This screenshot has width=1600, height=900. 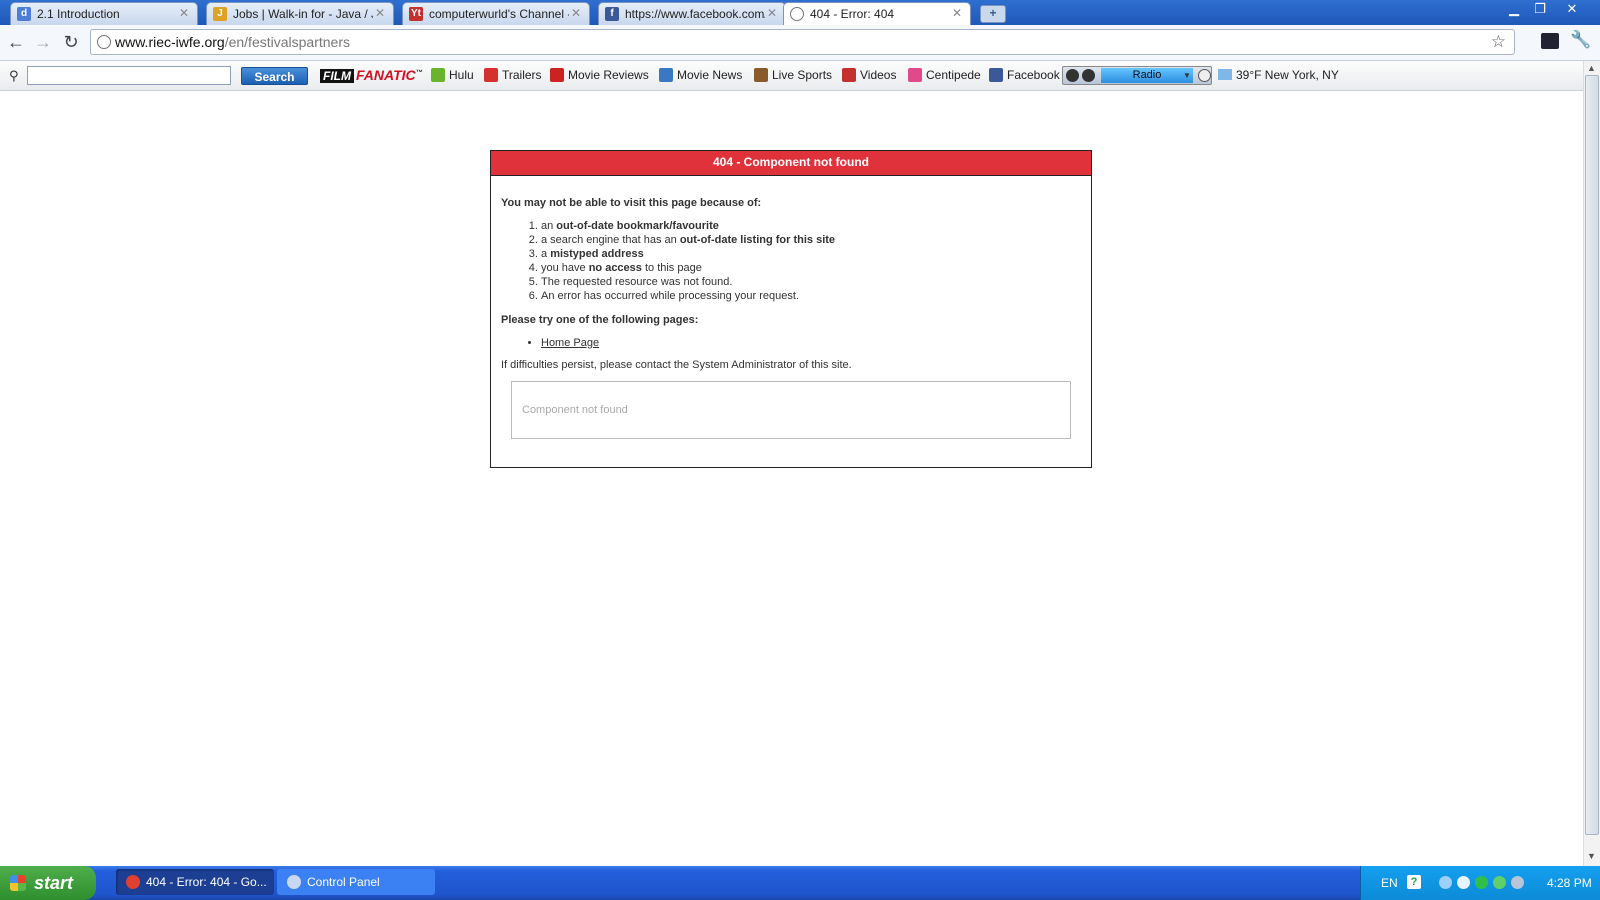 I want to click on addon-link-label: Live Sports, so click(x=802, y=75).